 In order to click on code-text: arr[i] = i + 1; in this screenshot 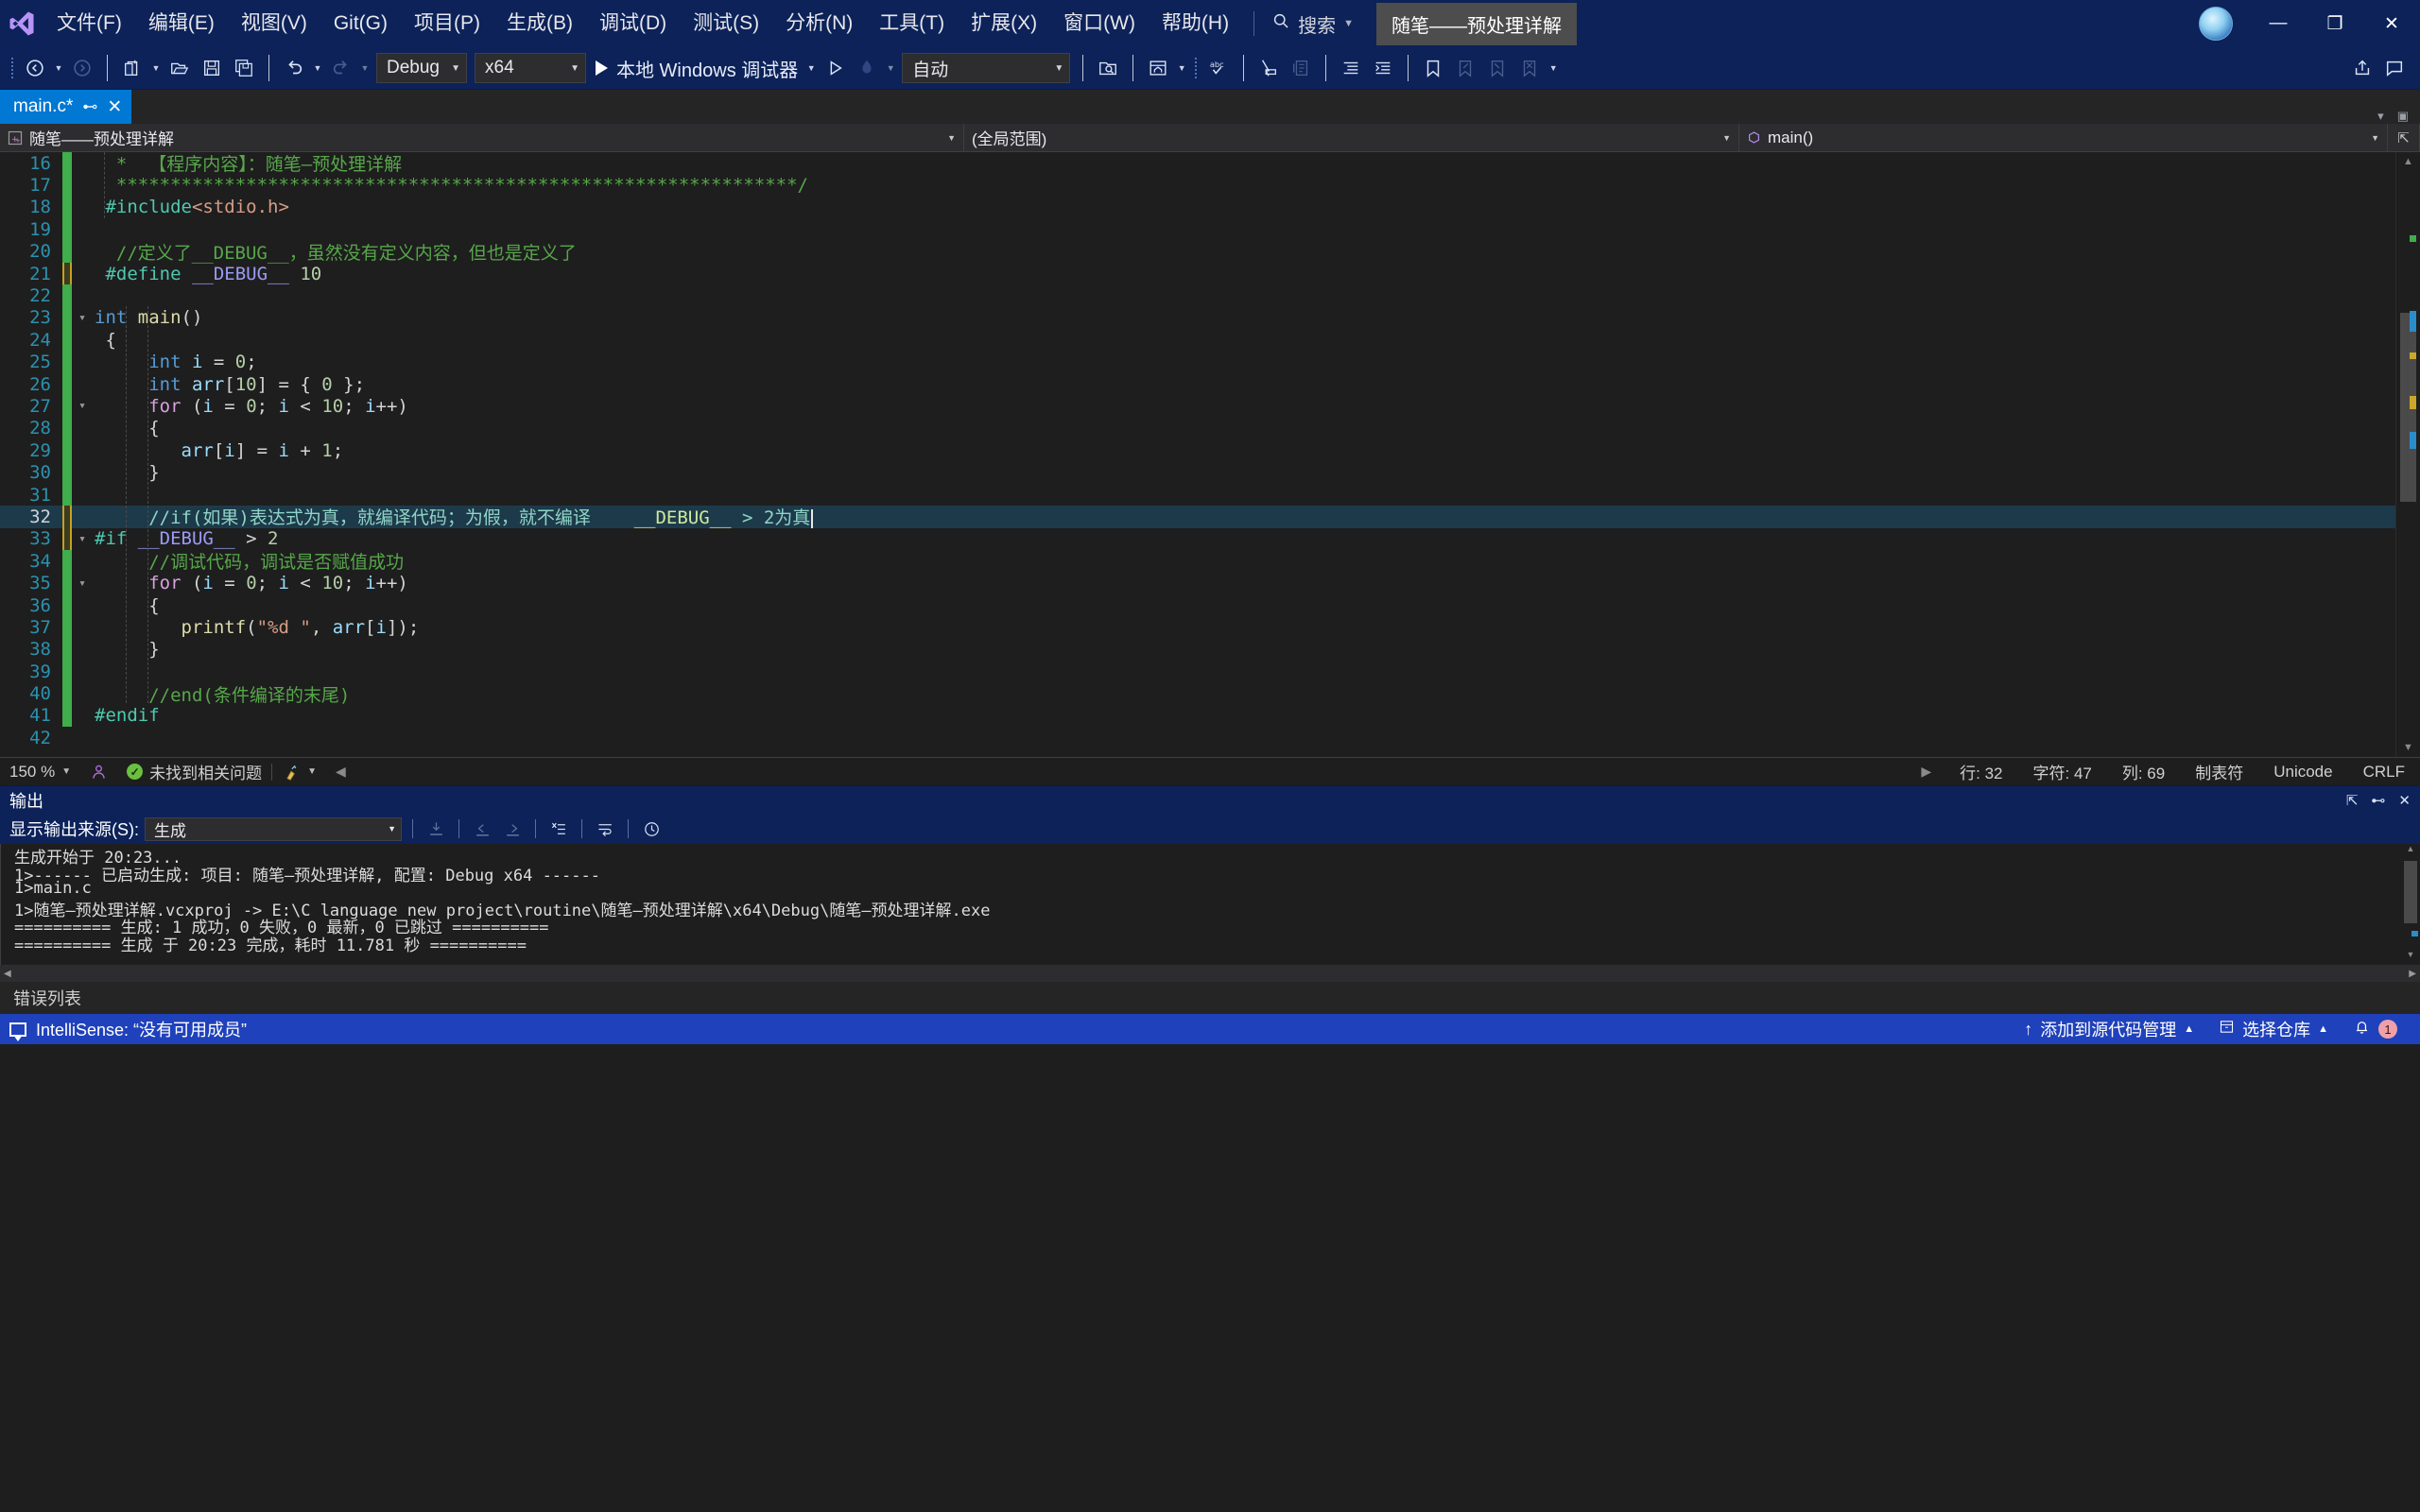, I will do `click(218, 450)`.